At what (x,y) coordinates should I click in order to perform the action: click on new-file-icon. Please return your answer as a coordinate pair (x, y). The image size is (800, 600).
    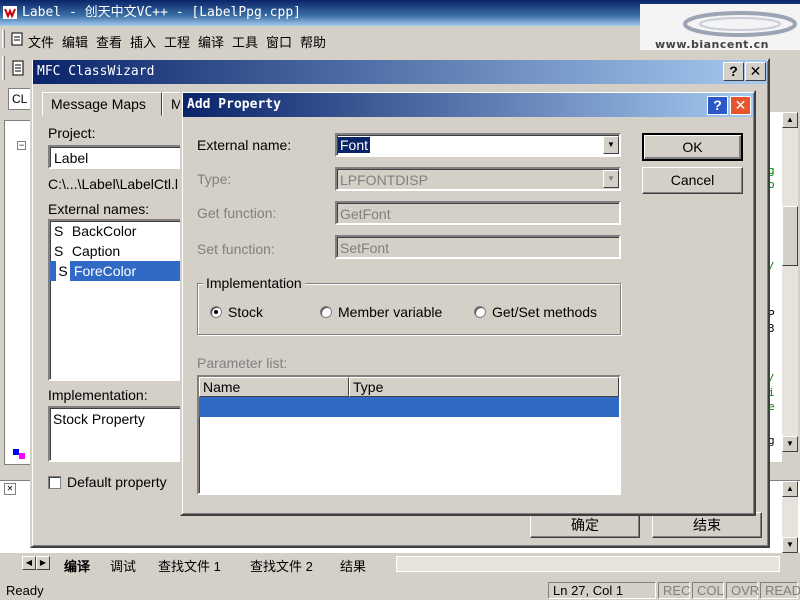
    Looking at the image, I should click on (18, 68).